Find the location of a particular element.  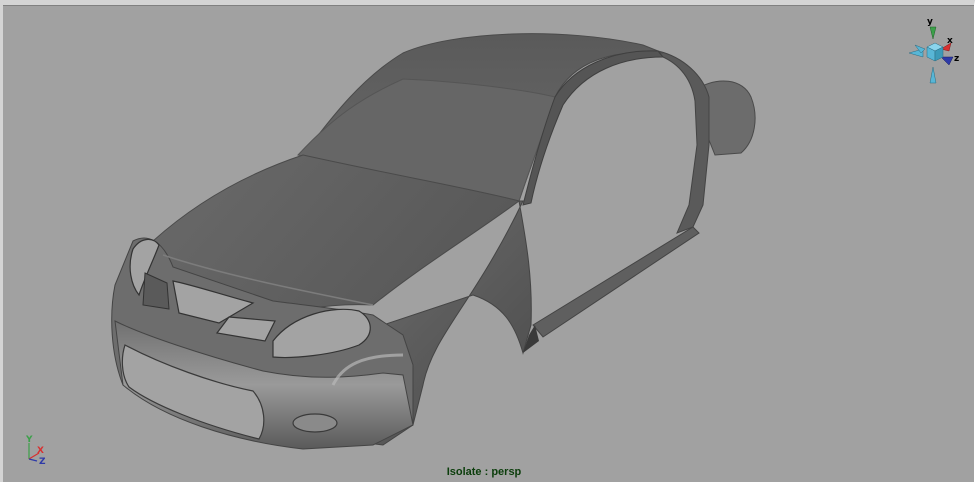

view-cube-z-label: z is located at coordinates (956, 59).